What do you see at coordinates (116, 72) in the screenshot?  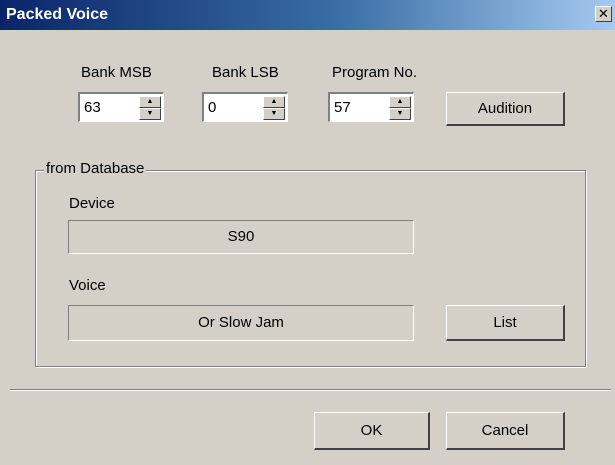 I see `bank-msb-label: Bank MSB` at bounding box center [116, 72].